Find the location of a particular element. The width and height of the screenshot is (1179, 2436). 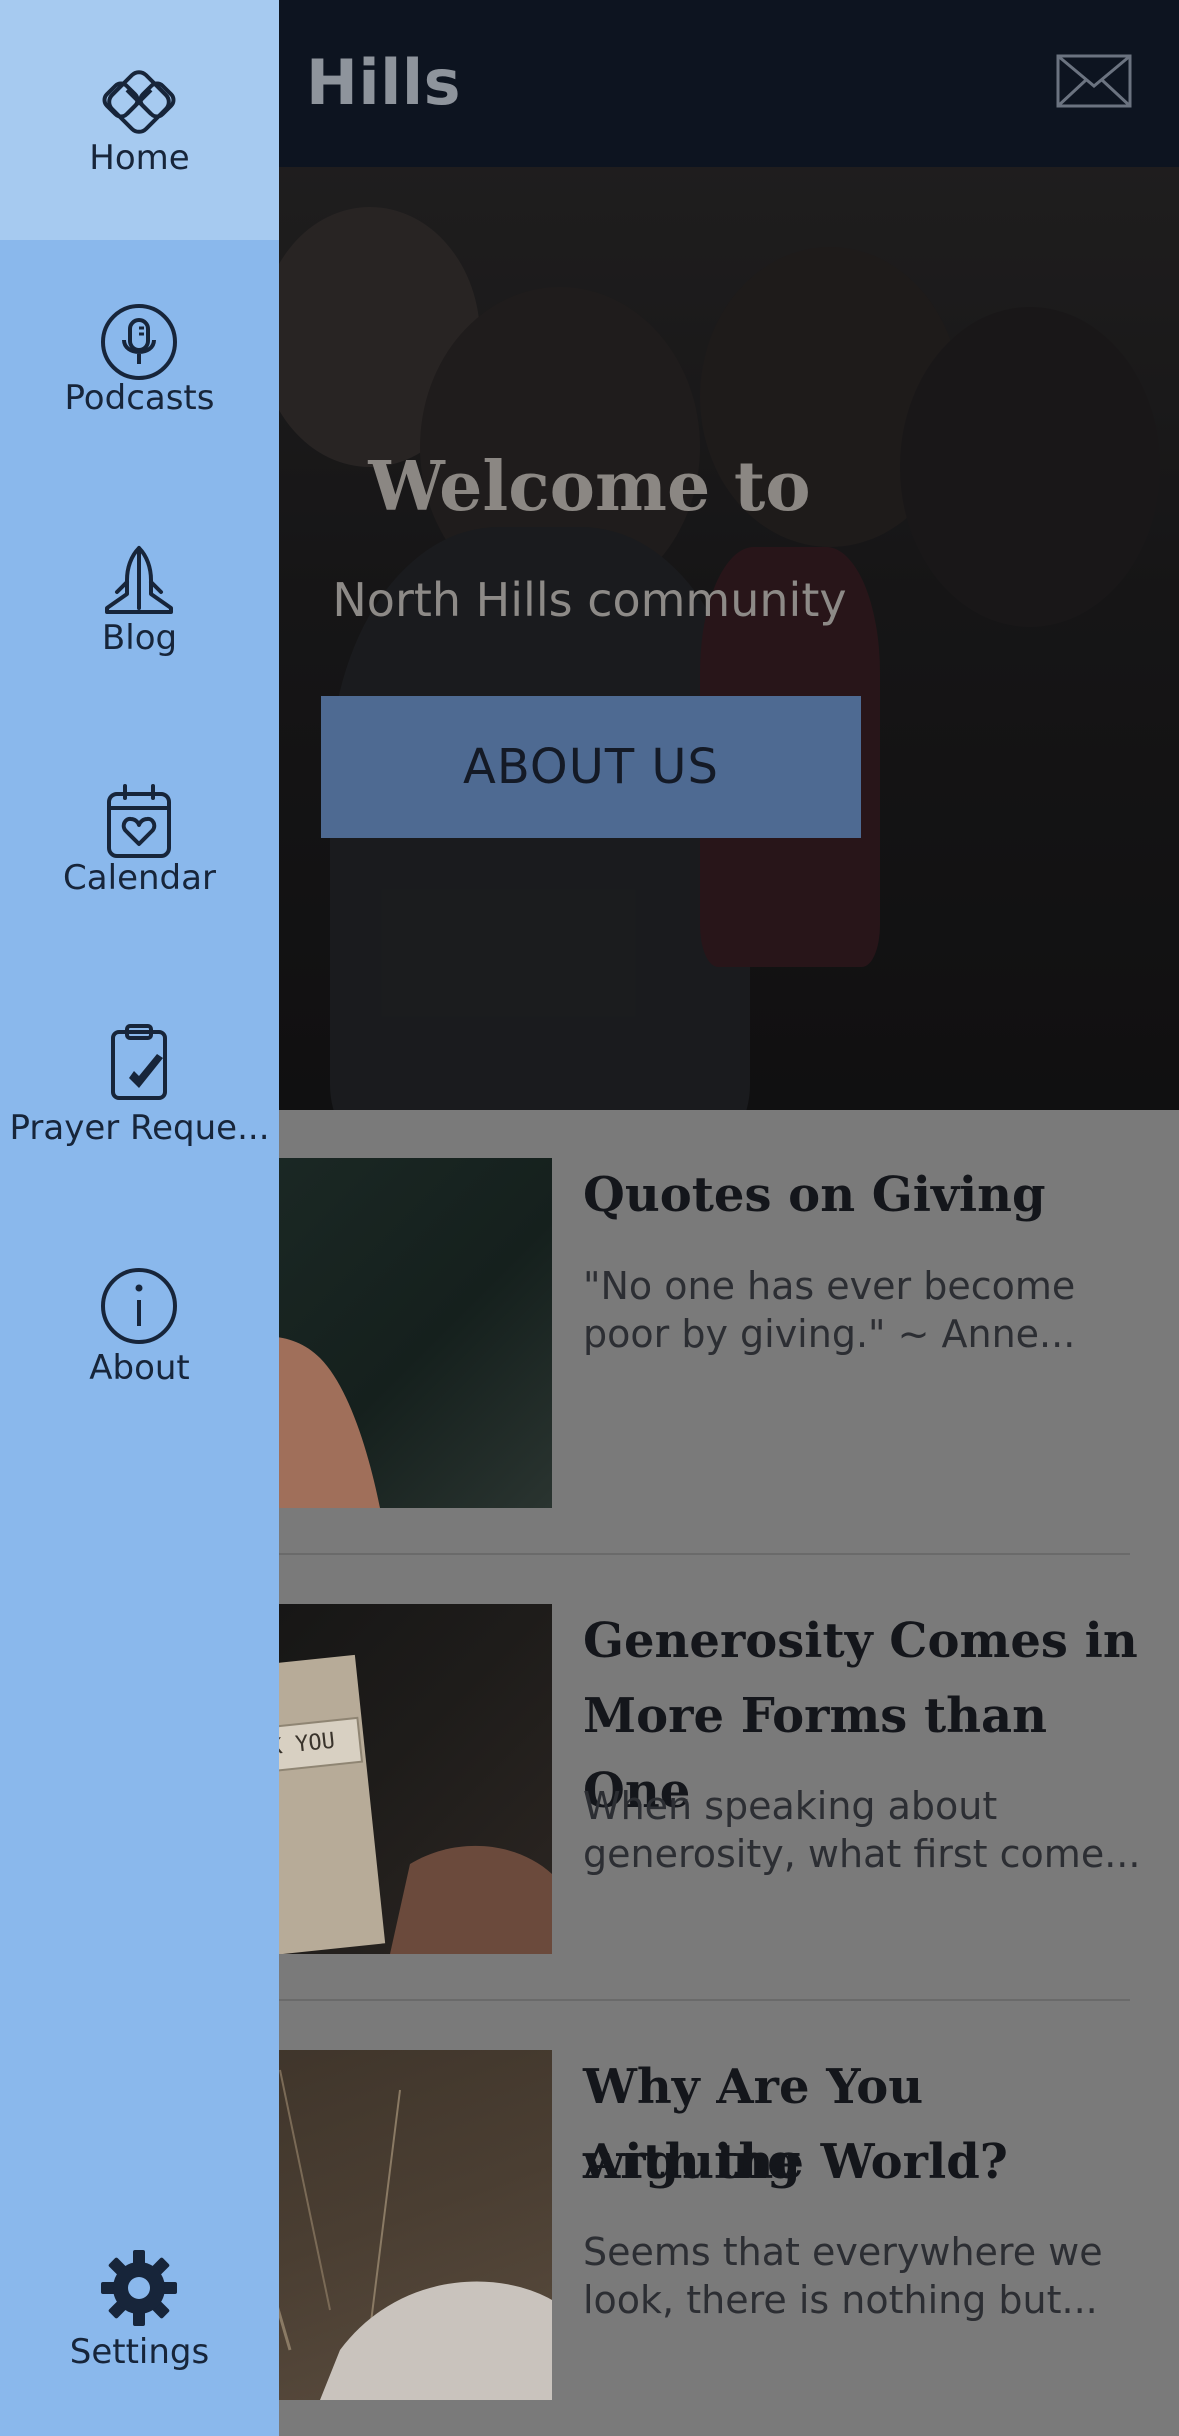

blog-post-excerpt: Seems that everywhere we is located at coordinates (843, 2252).